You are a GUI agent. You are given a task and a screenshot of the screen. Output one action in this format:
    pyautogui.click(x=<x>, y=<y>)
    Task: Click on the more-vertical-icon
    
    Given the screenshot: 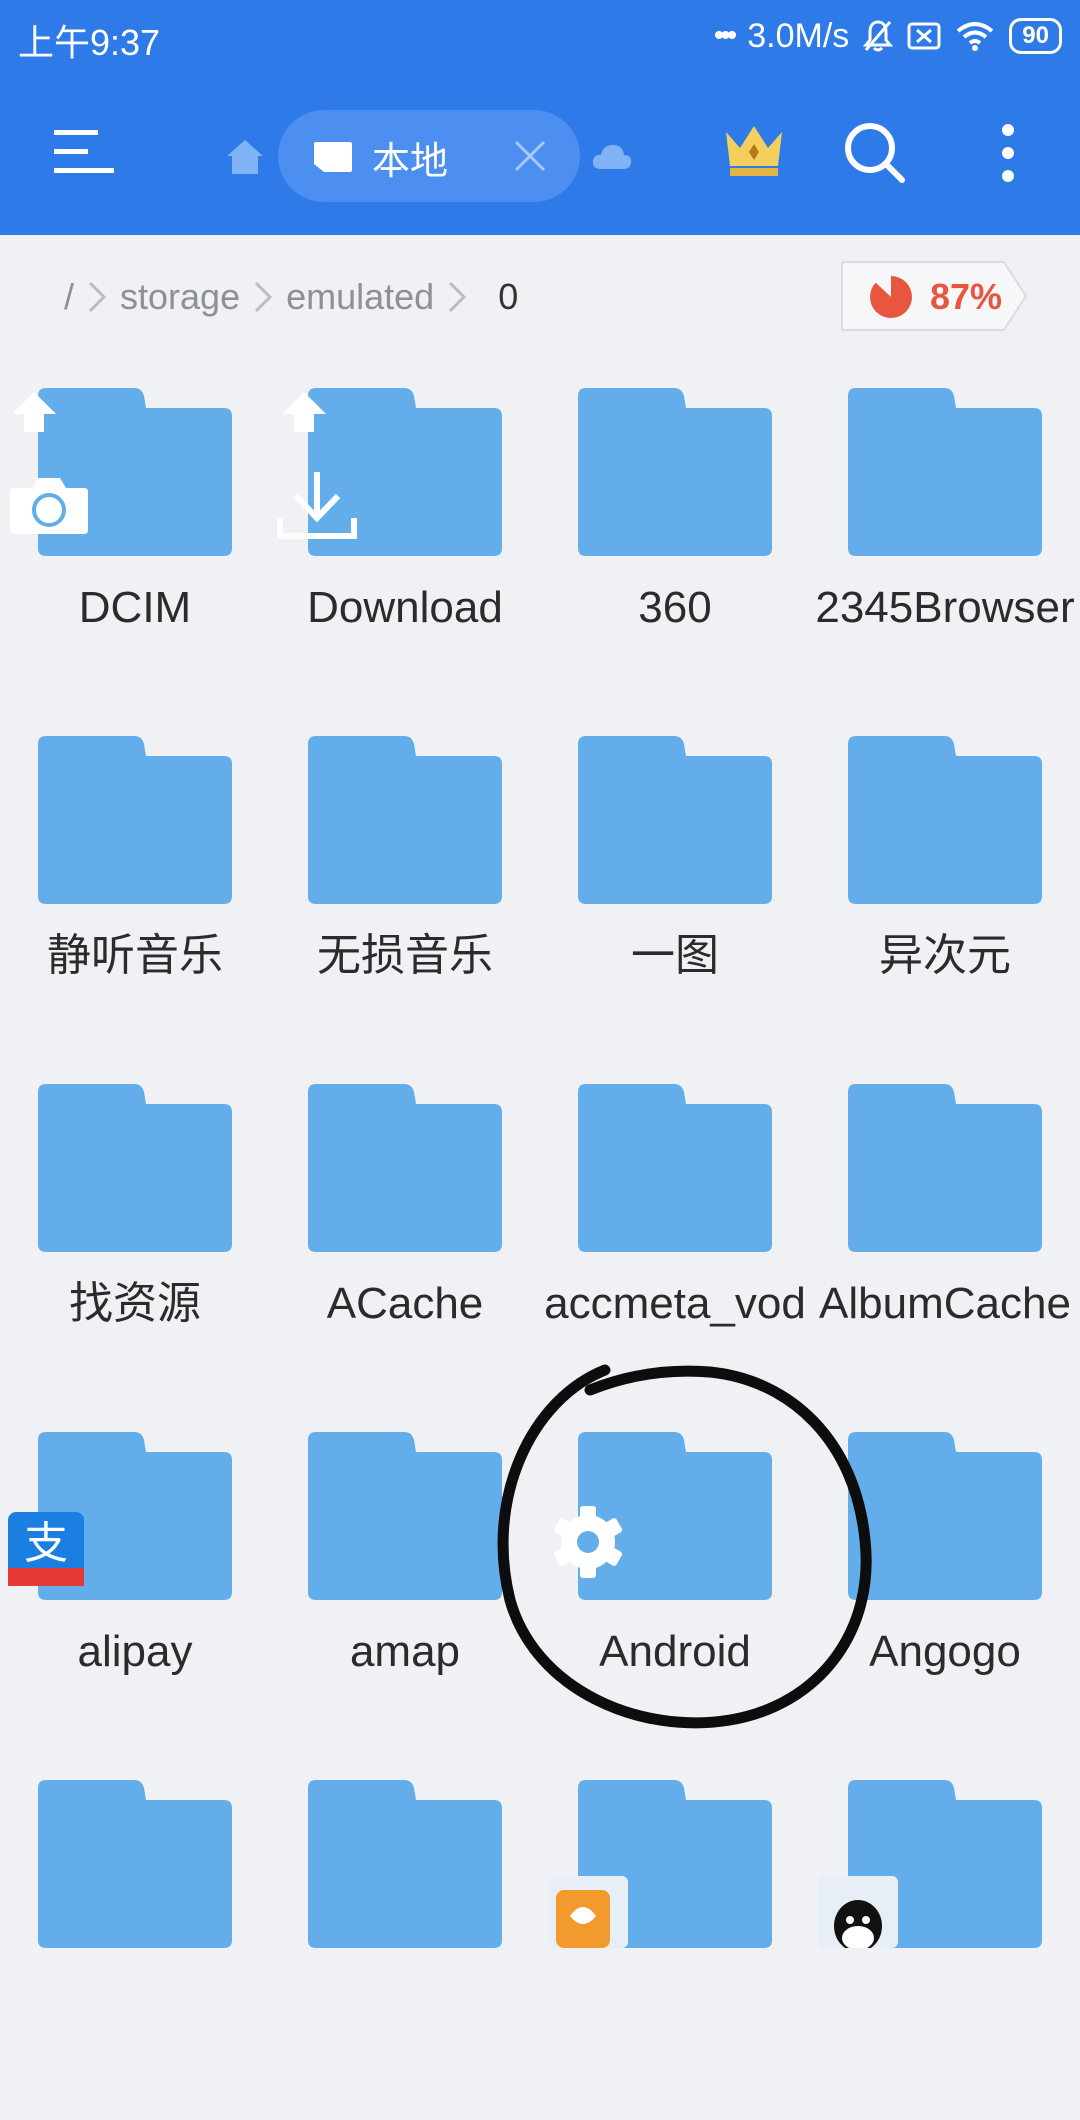 What is the action you would take?
    pyautogui.click(x=1008, y=153)
    